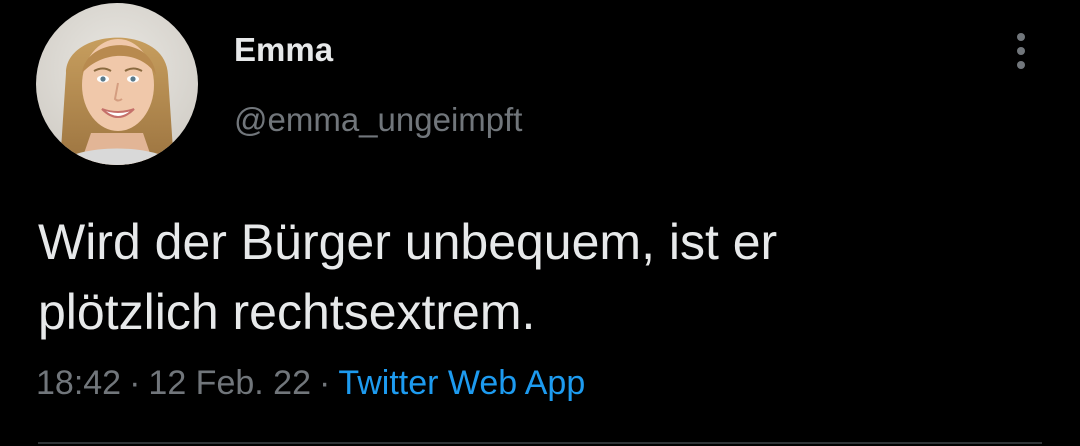 This screenshot has width=1080, height=446. I want to click on more-options-button, so click(1021, 51).